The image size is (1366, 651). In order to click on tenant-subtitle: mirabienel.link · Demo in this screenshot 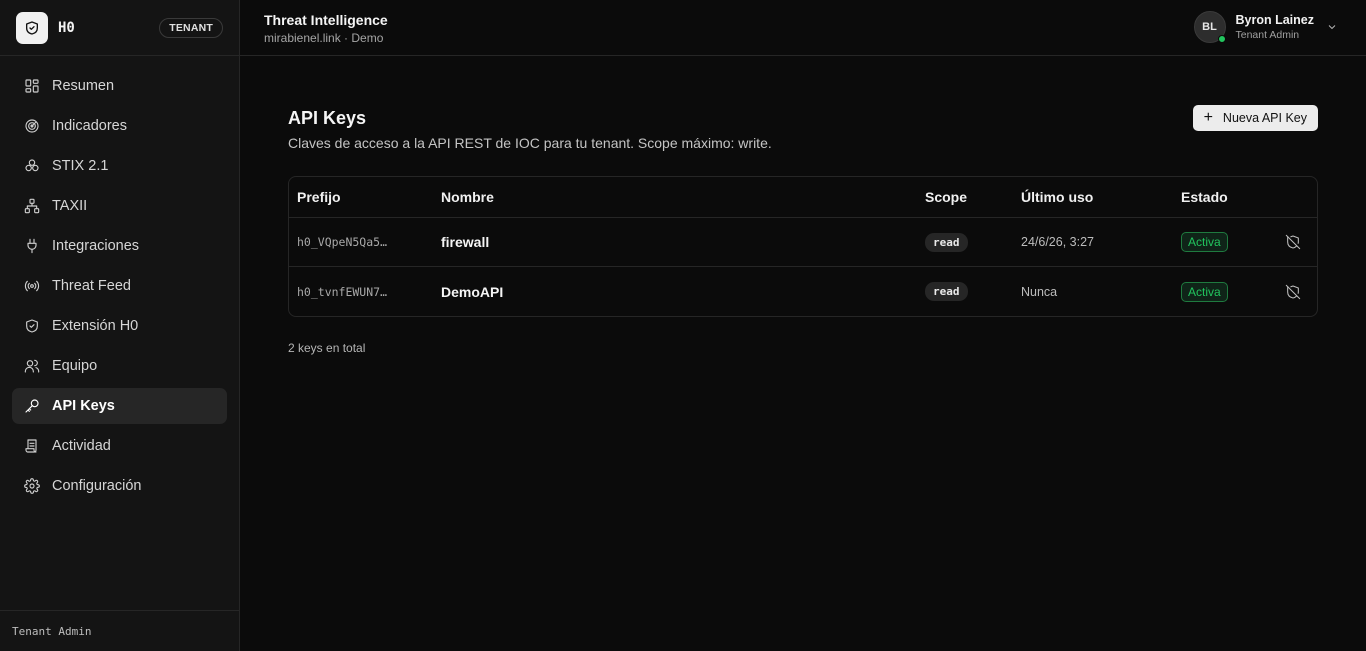, I will do `click(324, 38)`.